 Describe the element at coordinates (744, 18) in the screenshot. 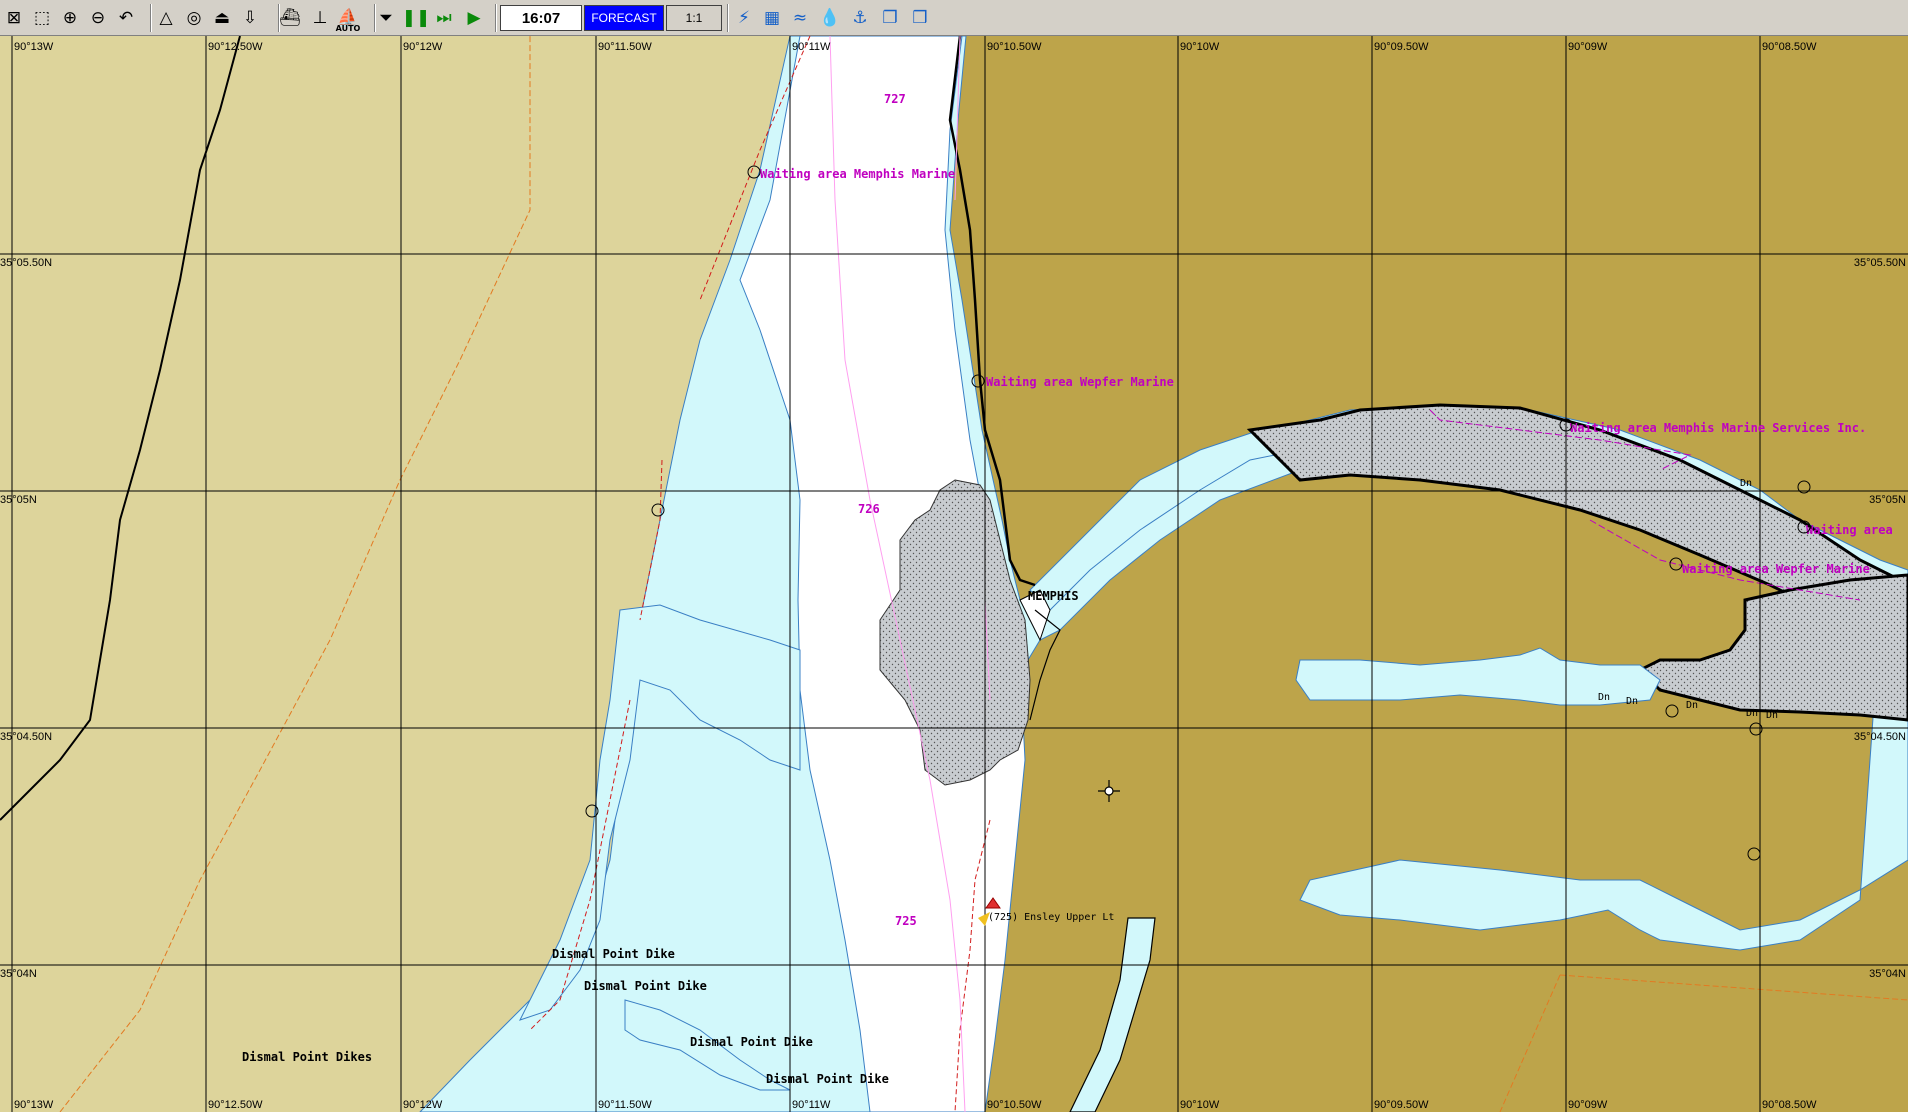

I see `layers-icon: ⚡` at that location.